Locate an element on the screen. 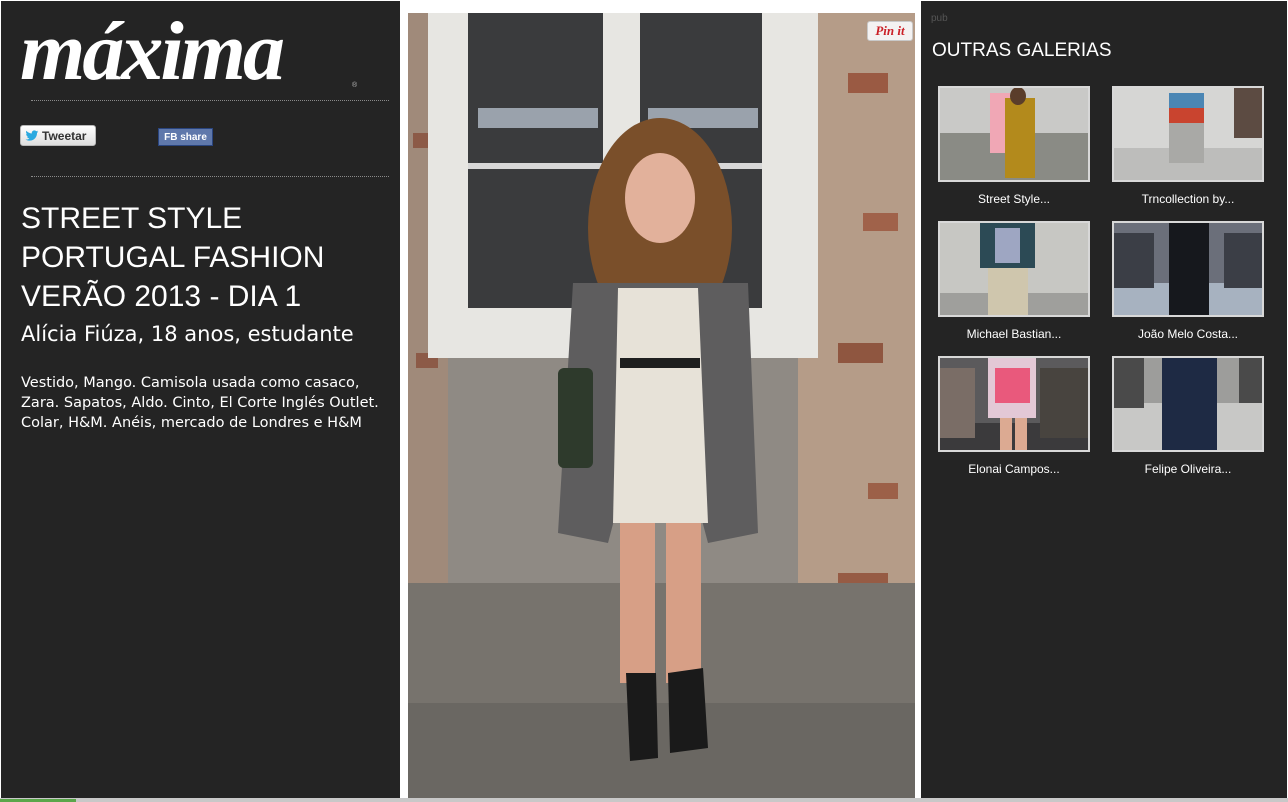  tweet-button: Tweetar is located at coordinates (58, 135).